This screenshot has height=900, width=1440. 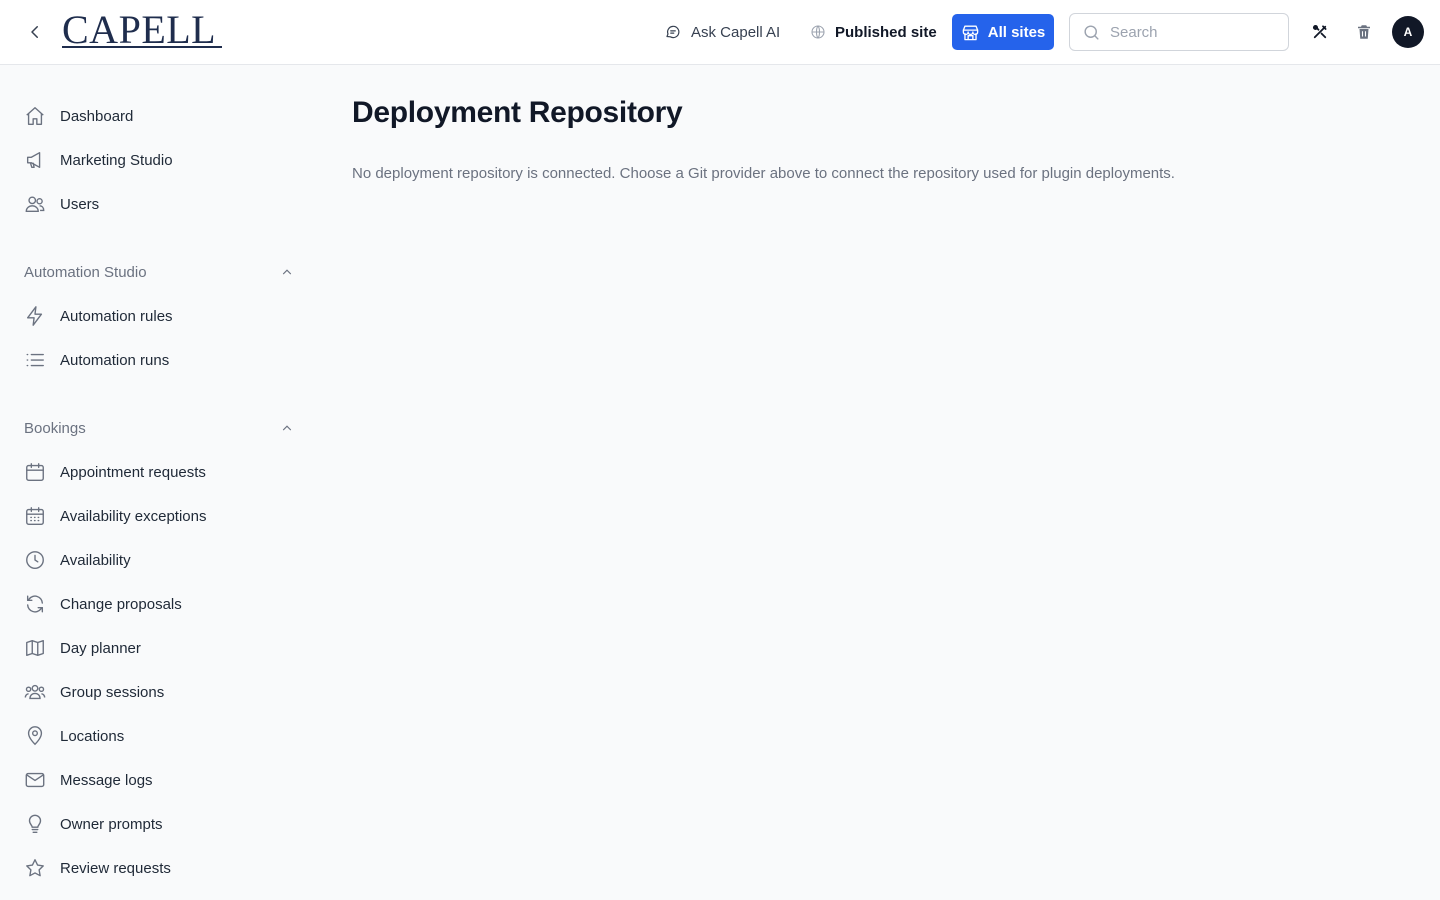 I want to click on users-icon, so click(x=35, y=204).